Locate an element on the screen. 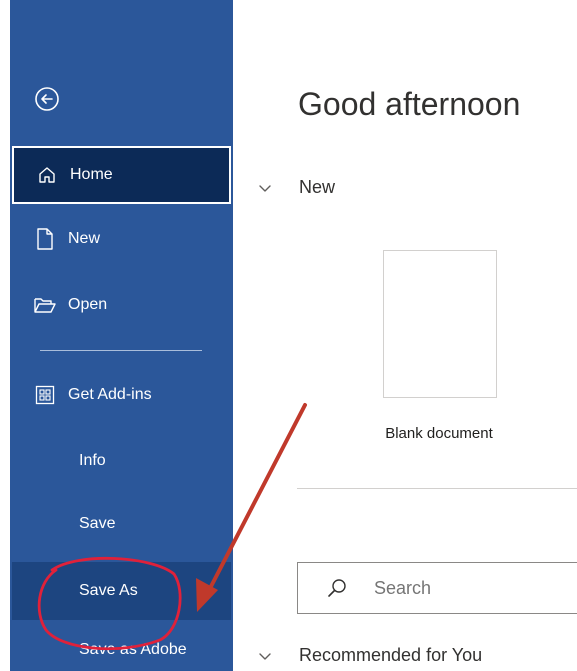  sidebar-item-label: New is located at coordinates (84, 238).